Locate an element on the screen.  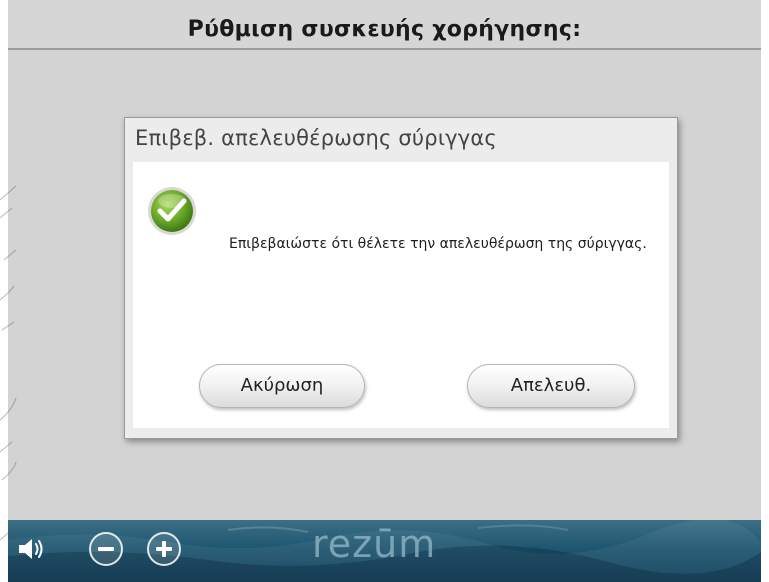
check-circle-icon is located at coordinates (172, 211).